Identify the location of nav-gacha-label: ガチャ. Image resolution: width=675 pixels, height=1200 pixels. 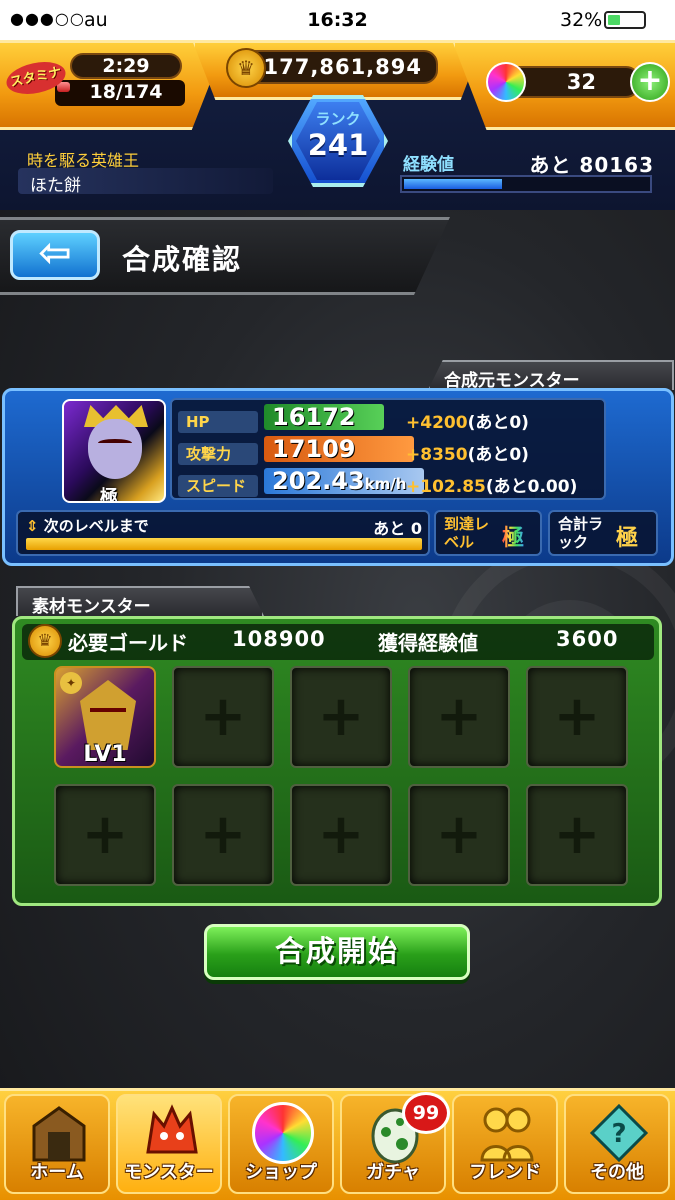
(393, 1172).